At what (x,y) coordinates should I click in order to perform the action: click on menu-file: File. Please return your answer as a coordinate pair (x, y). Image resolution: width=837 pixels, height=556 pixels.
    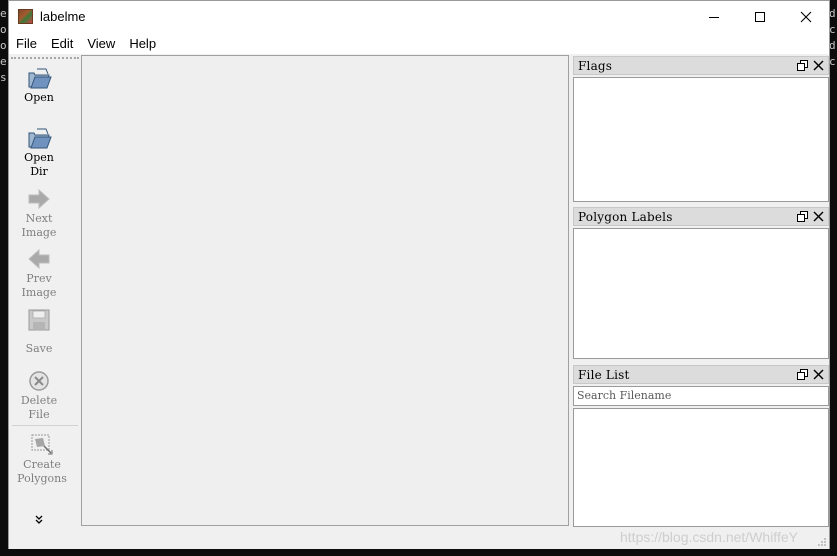
    Looking at the image, I should click on (26, 43).